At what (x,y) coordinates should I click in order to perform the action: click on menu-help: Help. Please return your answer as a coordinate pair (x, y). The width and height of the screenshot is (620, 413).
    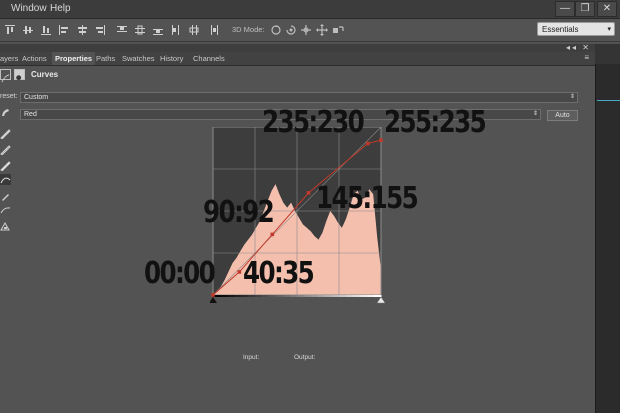
    Looking at the image, I should click on (60, 8).